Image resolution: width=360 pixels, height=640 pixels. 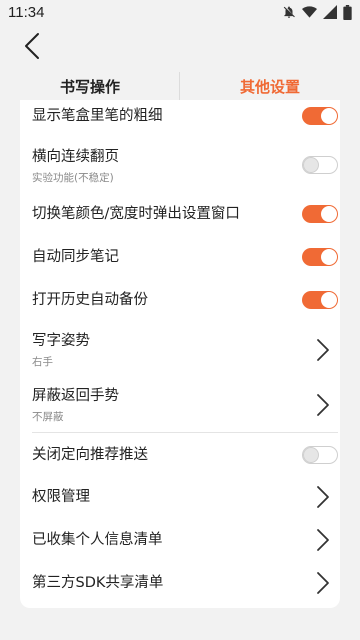 What do you see at coordinates (97, 116) in the screenshot?
I see `setting-label: 显示笔盒里笔的粗细` at bounding box center [97, 116].